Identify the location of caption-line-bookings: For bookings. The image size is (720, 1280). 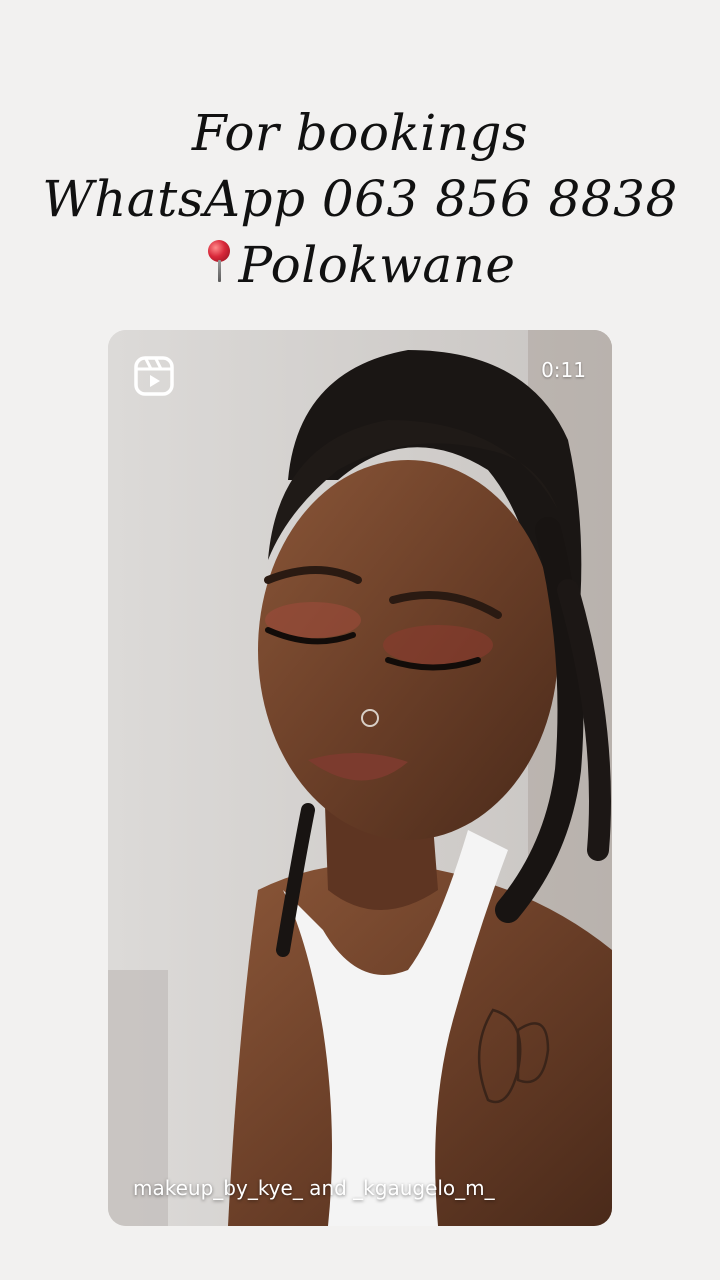
(360, 133).